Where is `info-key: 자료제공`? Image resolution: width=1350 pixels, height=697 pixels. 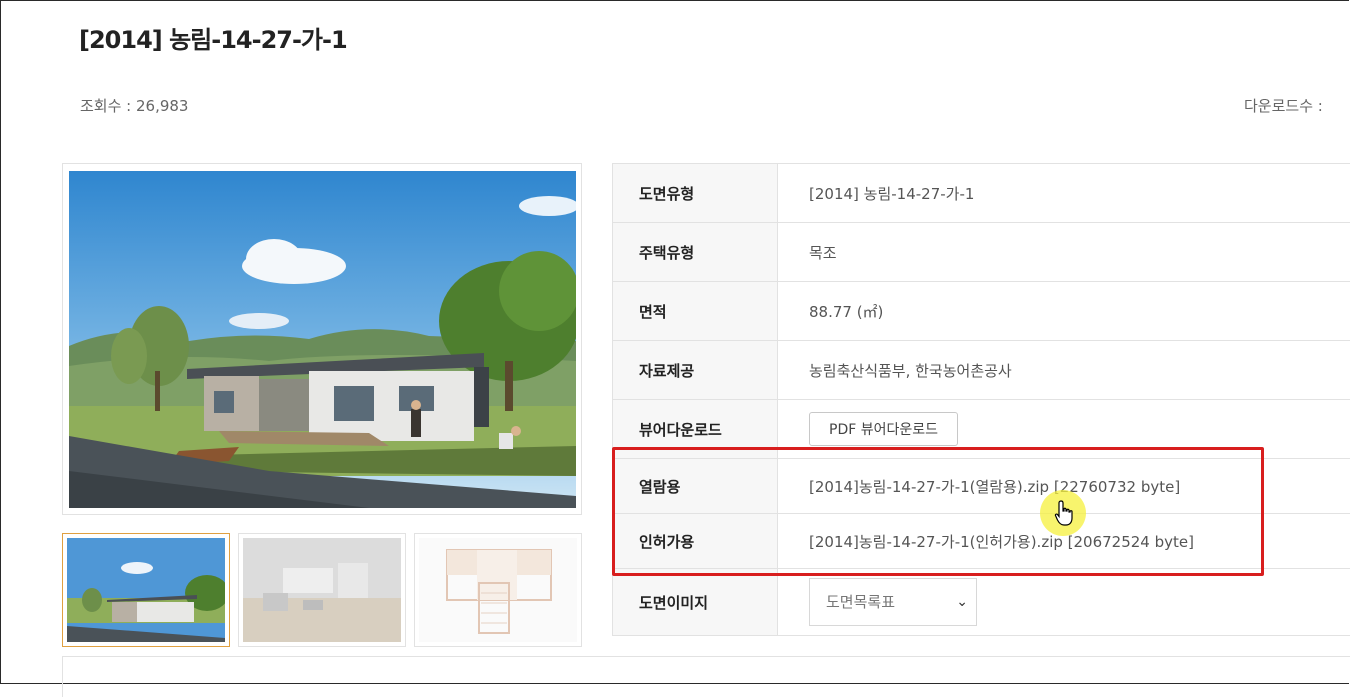
info-key: 자료제공 is located at coordinates (695, 370).